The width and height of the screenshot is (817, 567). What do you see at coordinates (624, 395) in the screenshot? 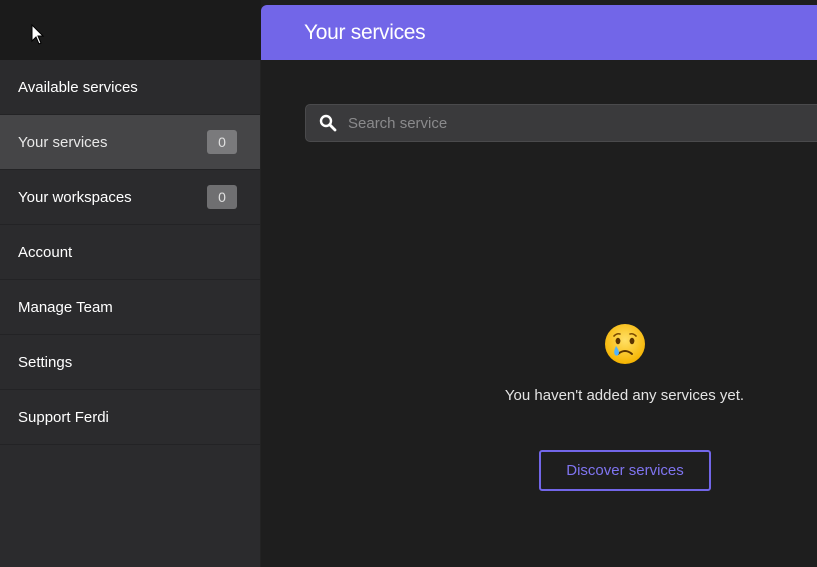
I see `empty-state-message: You haven't added any services yet.` at bounding box center [624, 395].